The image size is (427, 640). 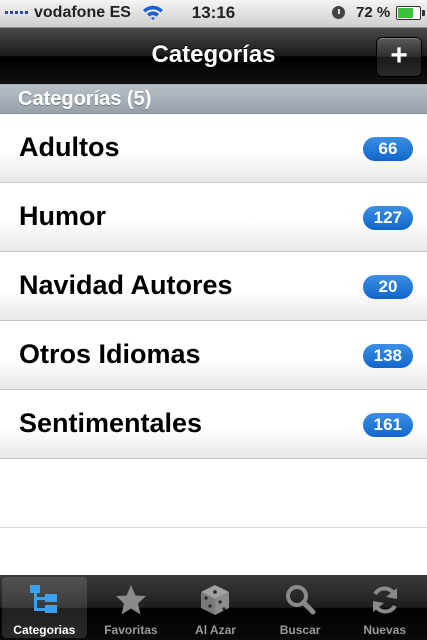 I want to click on list-item: Navidad Autores 20, so click(x=213, y=286).